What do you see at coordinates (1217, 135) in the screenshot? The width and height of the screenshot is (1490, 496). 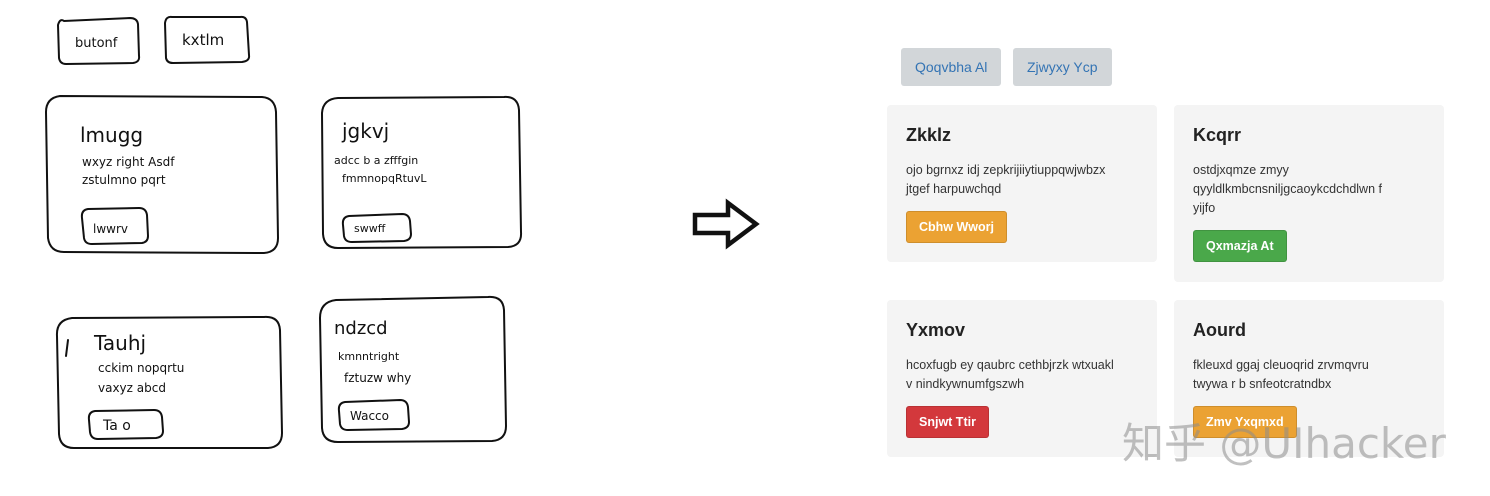 I see `card-title: Kcqrr` at bounding box center [1217, 135].